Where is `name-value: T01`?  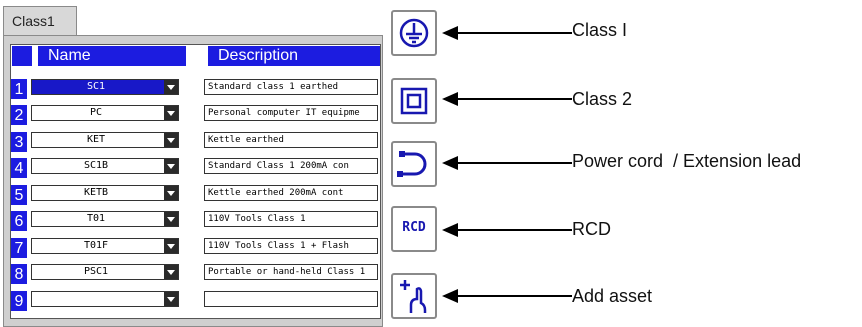
name-value: T01 is located at coordinates (96, 218).